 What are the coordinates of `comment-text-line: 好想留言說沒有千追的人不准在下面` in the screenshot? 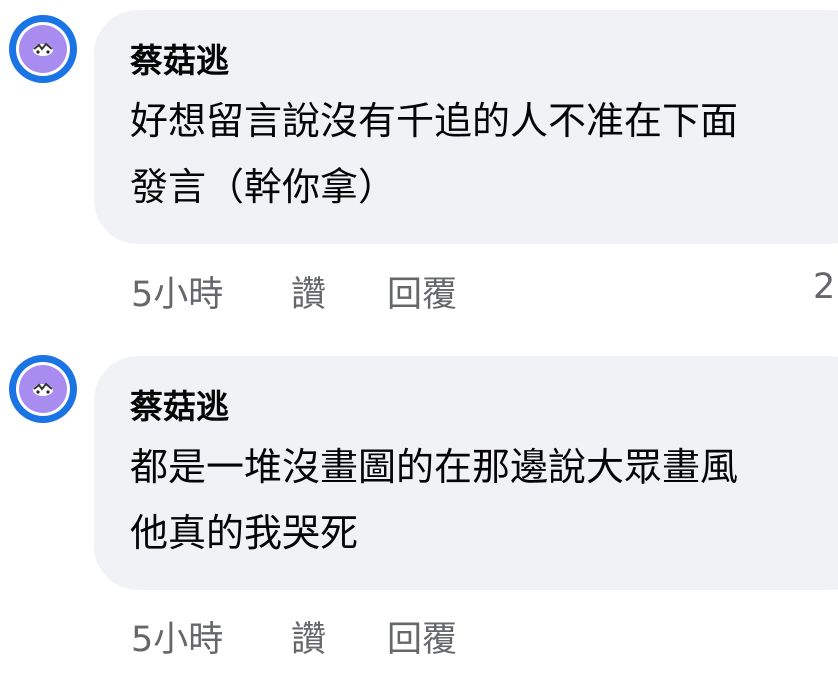 It's located at (434, 121).